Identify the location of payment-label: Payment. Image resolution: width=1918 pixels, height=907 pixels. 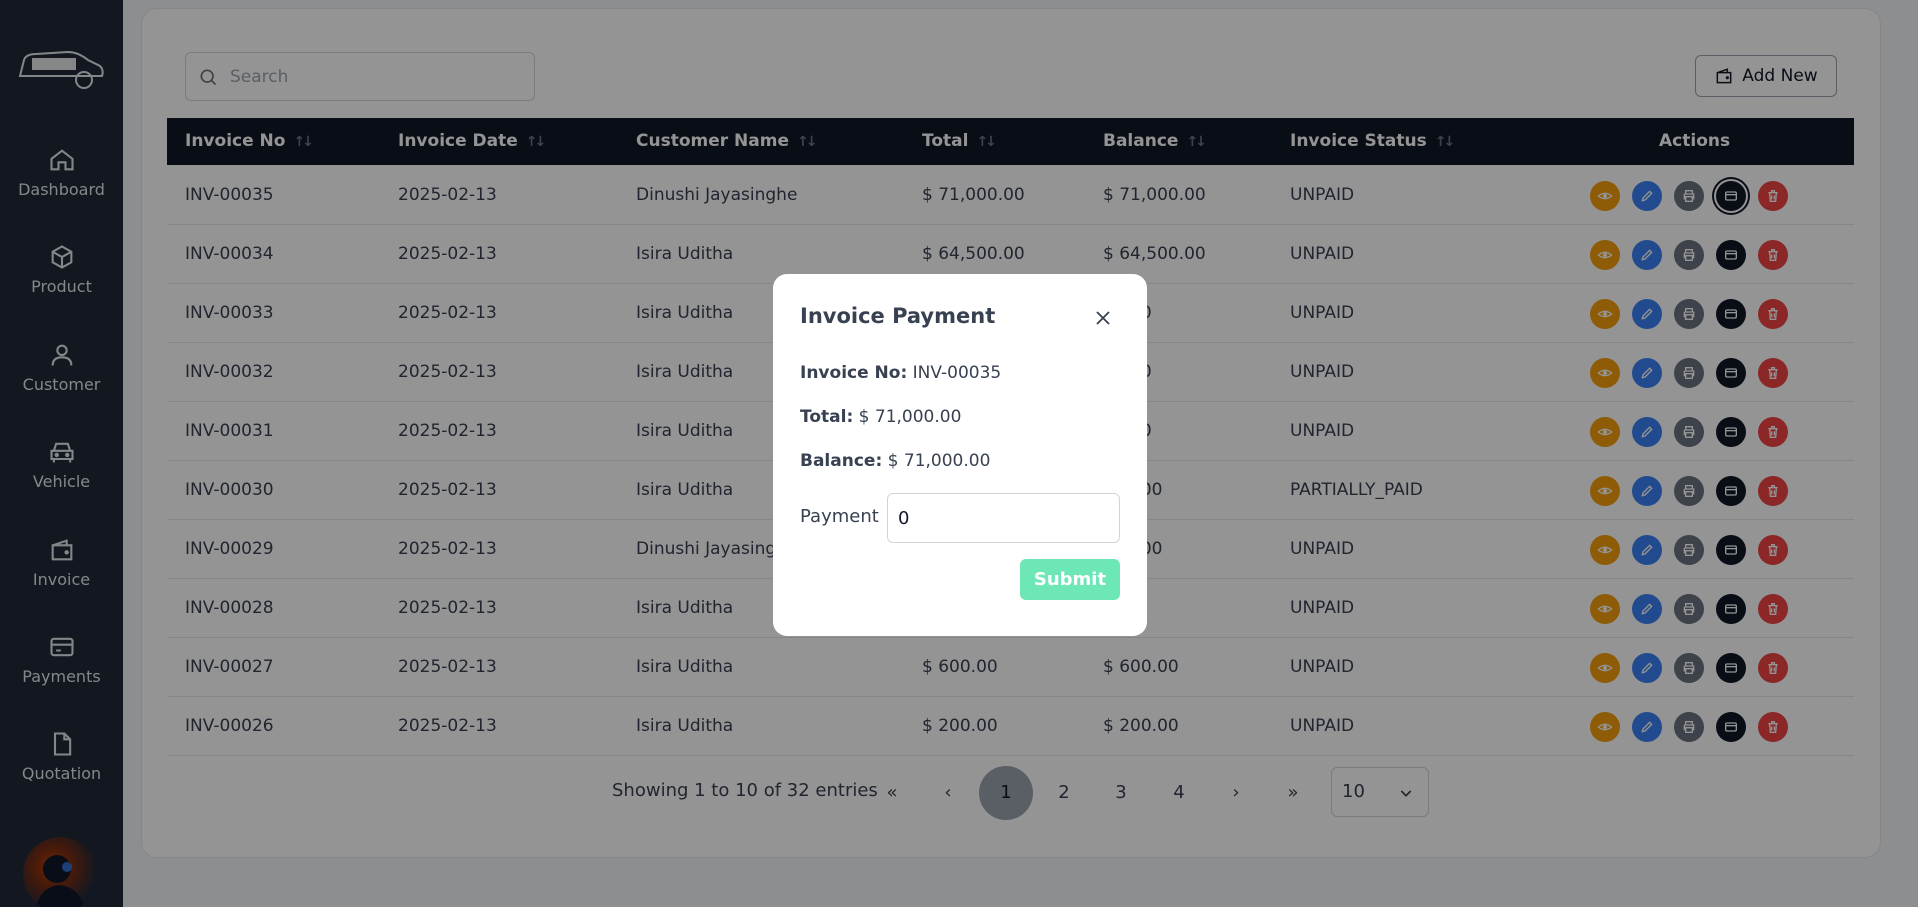
(839, 516).